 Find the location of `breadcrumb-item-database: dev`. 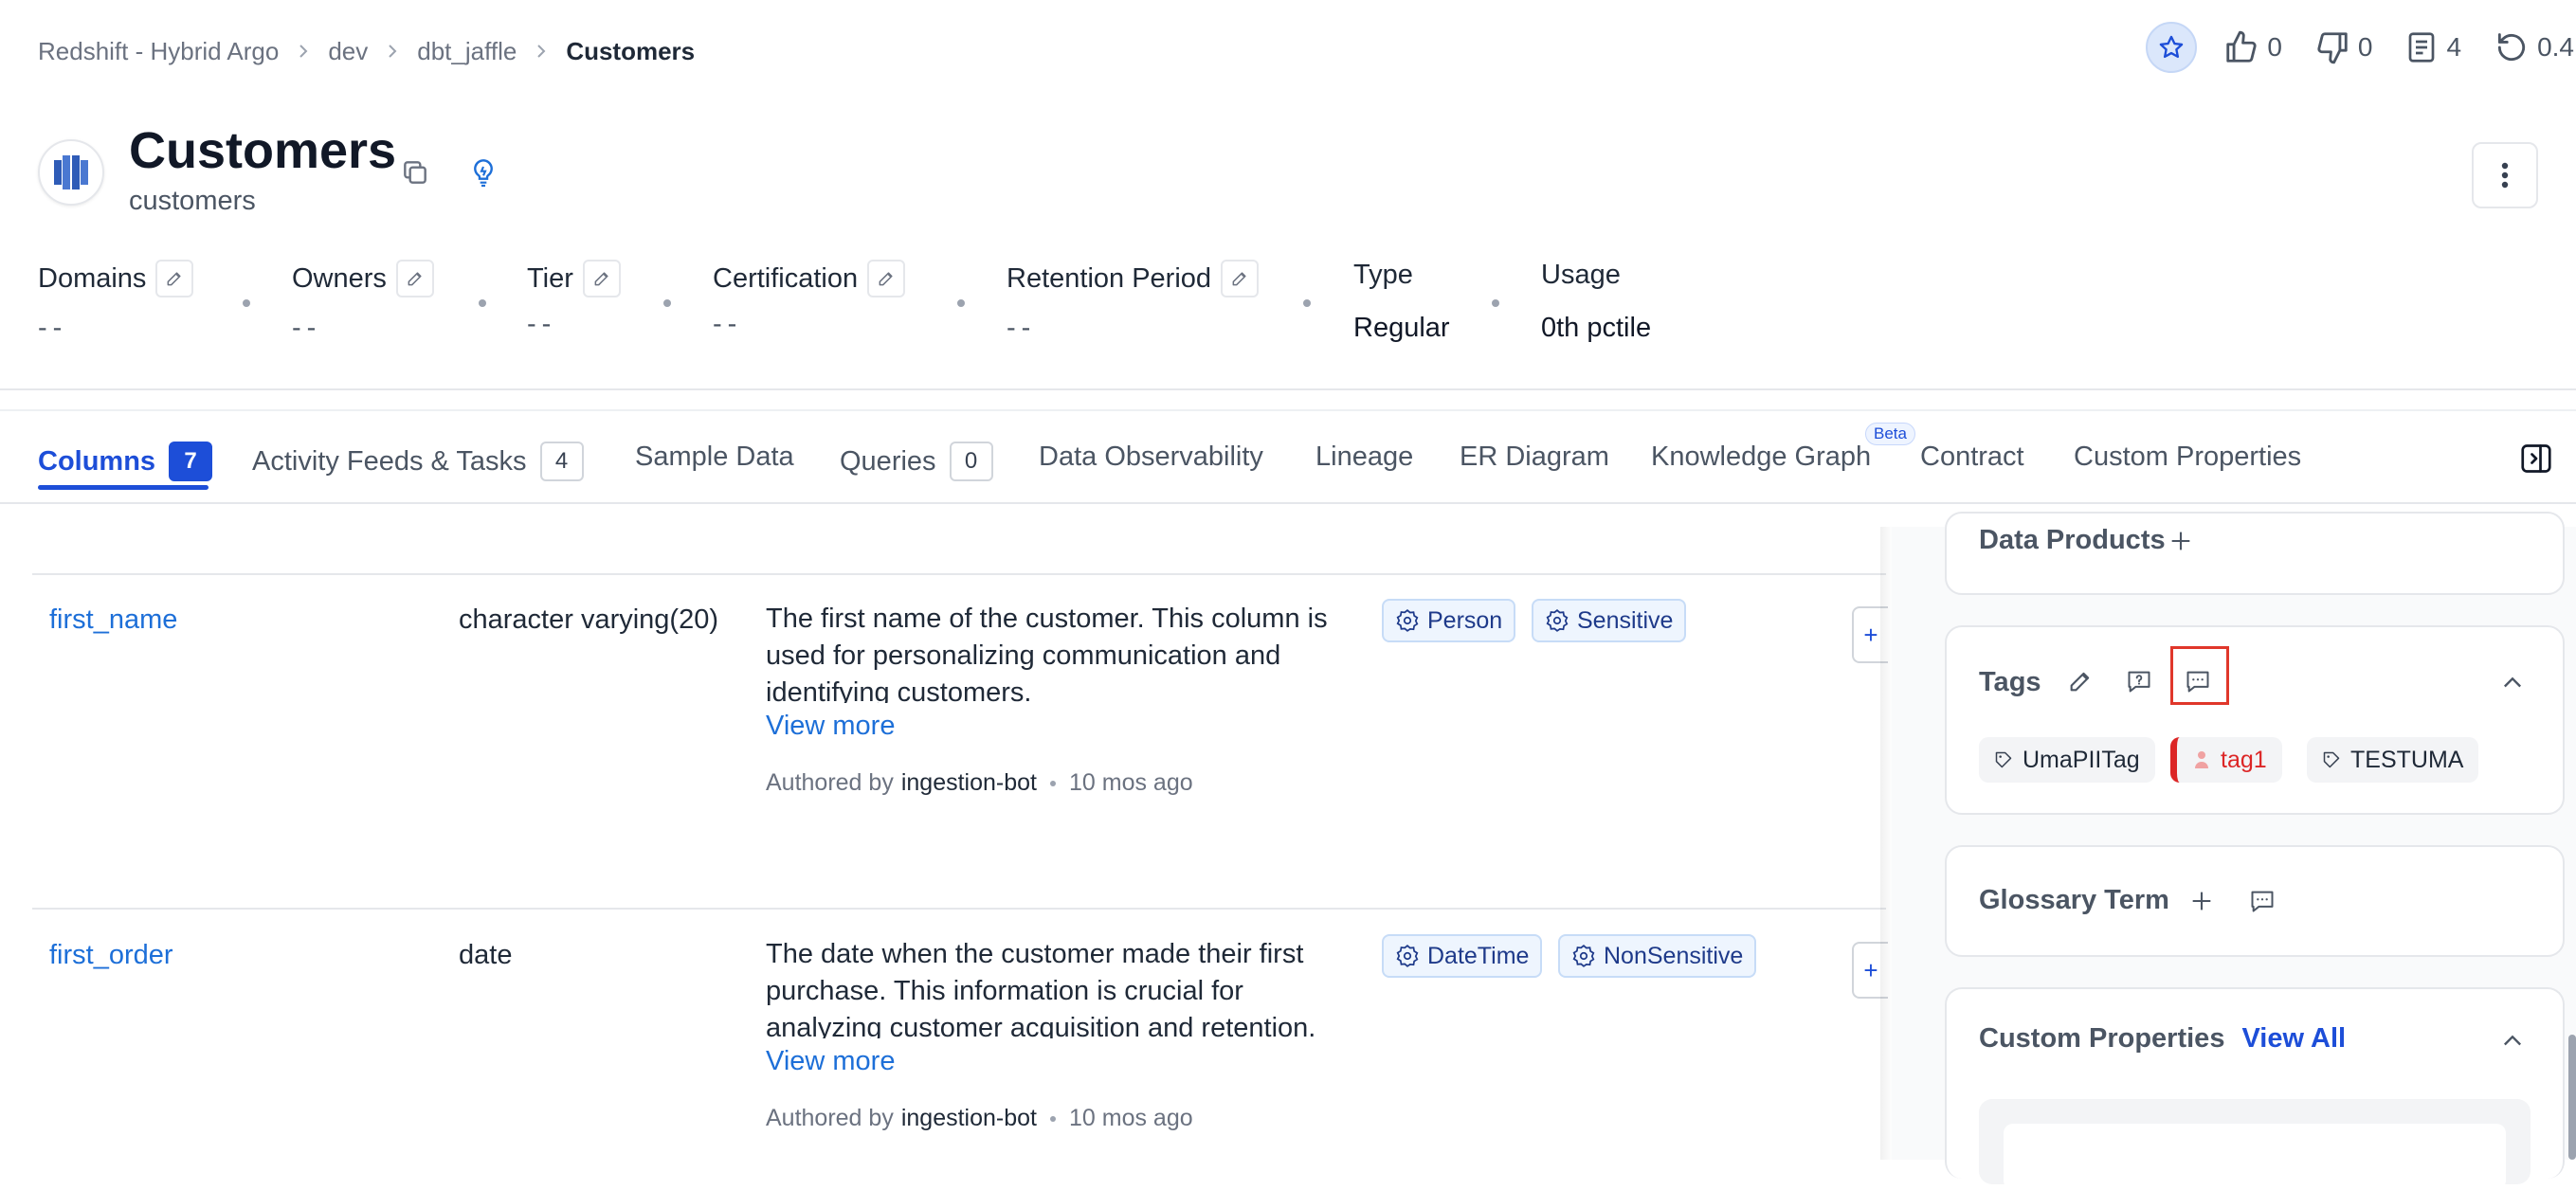

breadcrumb-item-database: dev is located at coordinates (348, 51).